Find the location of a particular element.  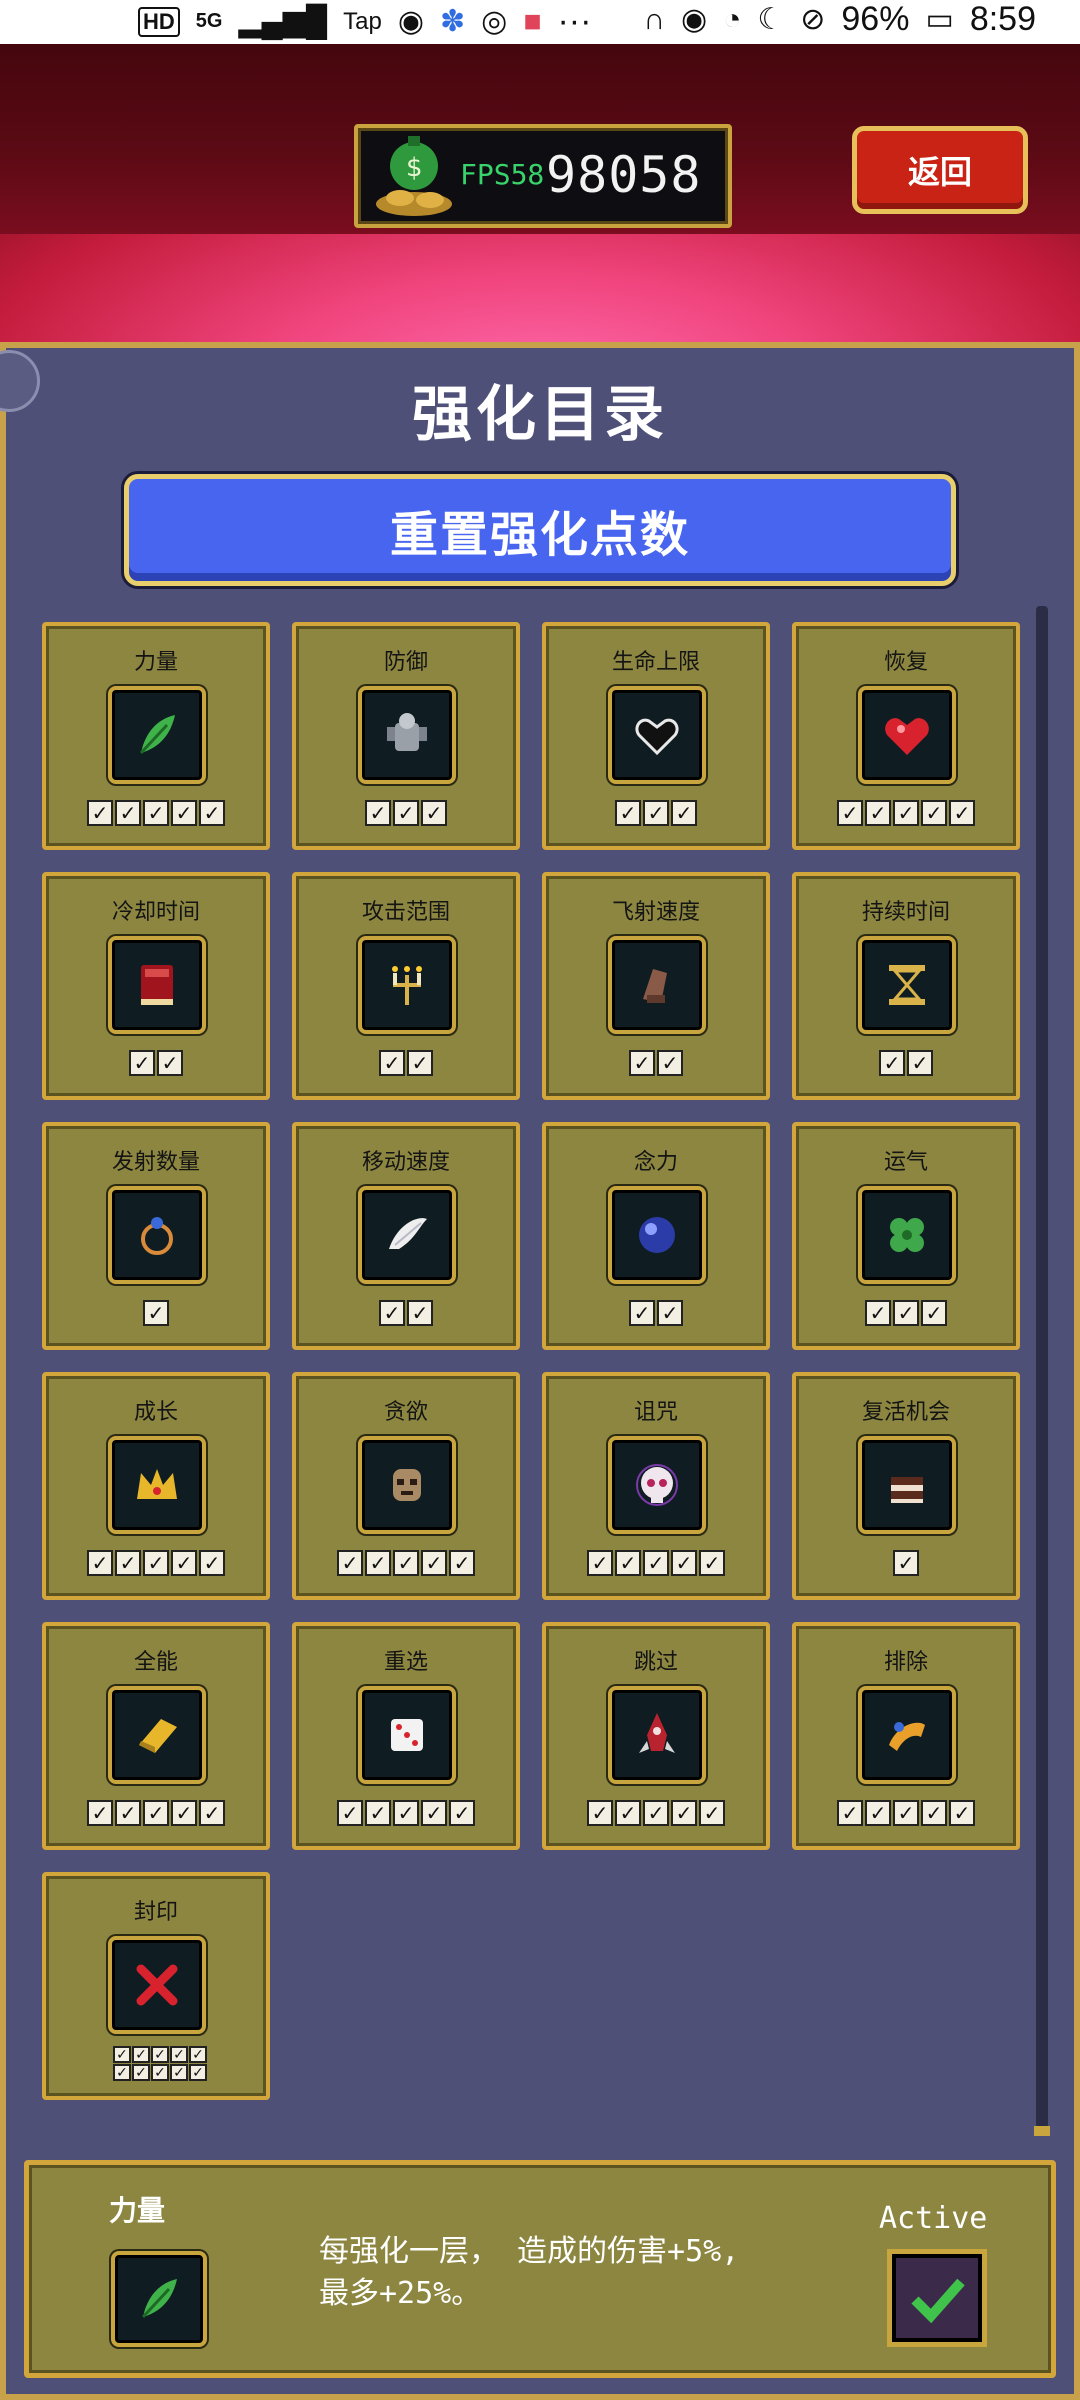

powerup-label: 防御 is located at coordinates (405, 662).